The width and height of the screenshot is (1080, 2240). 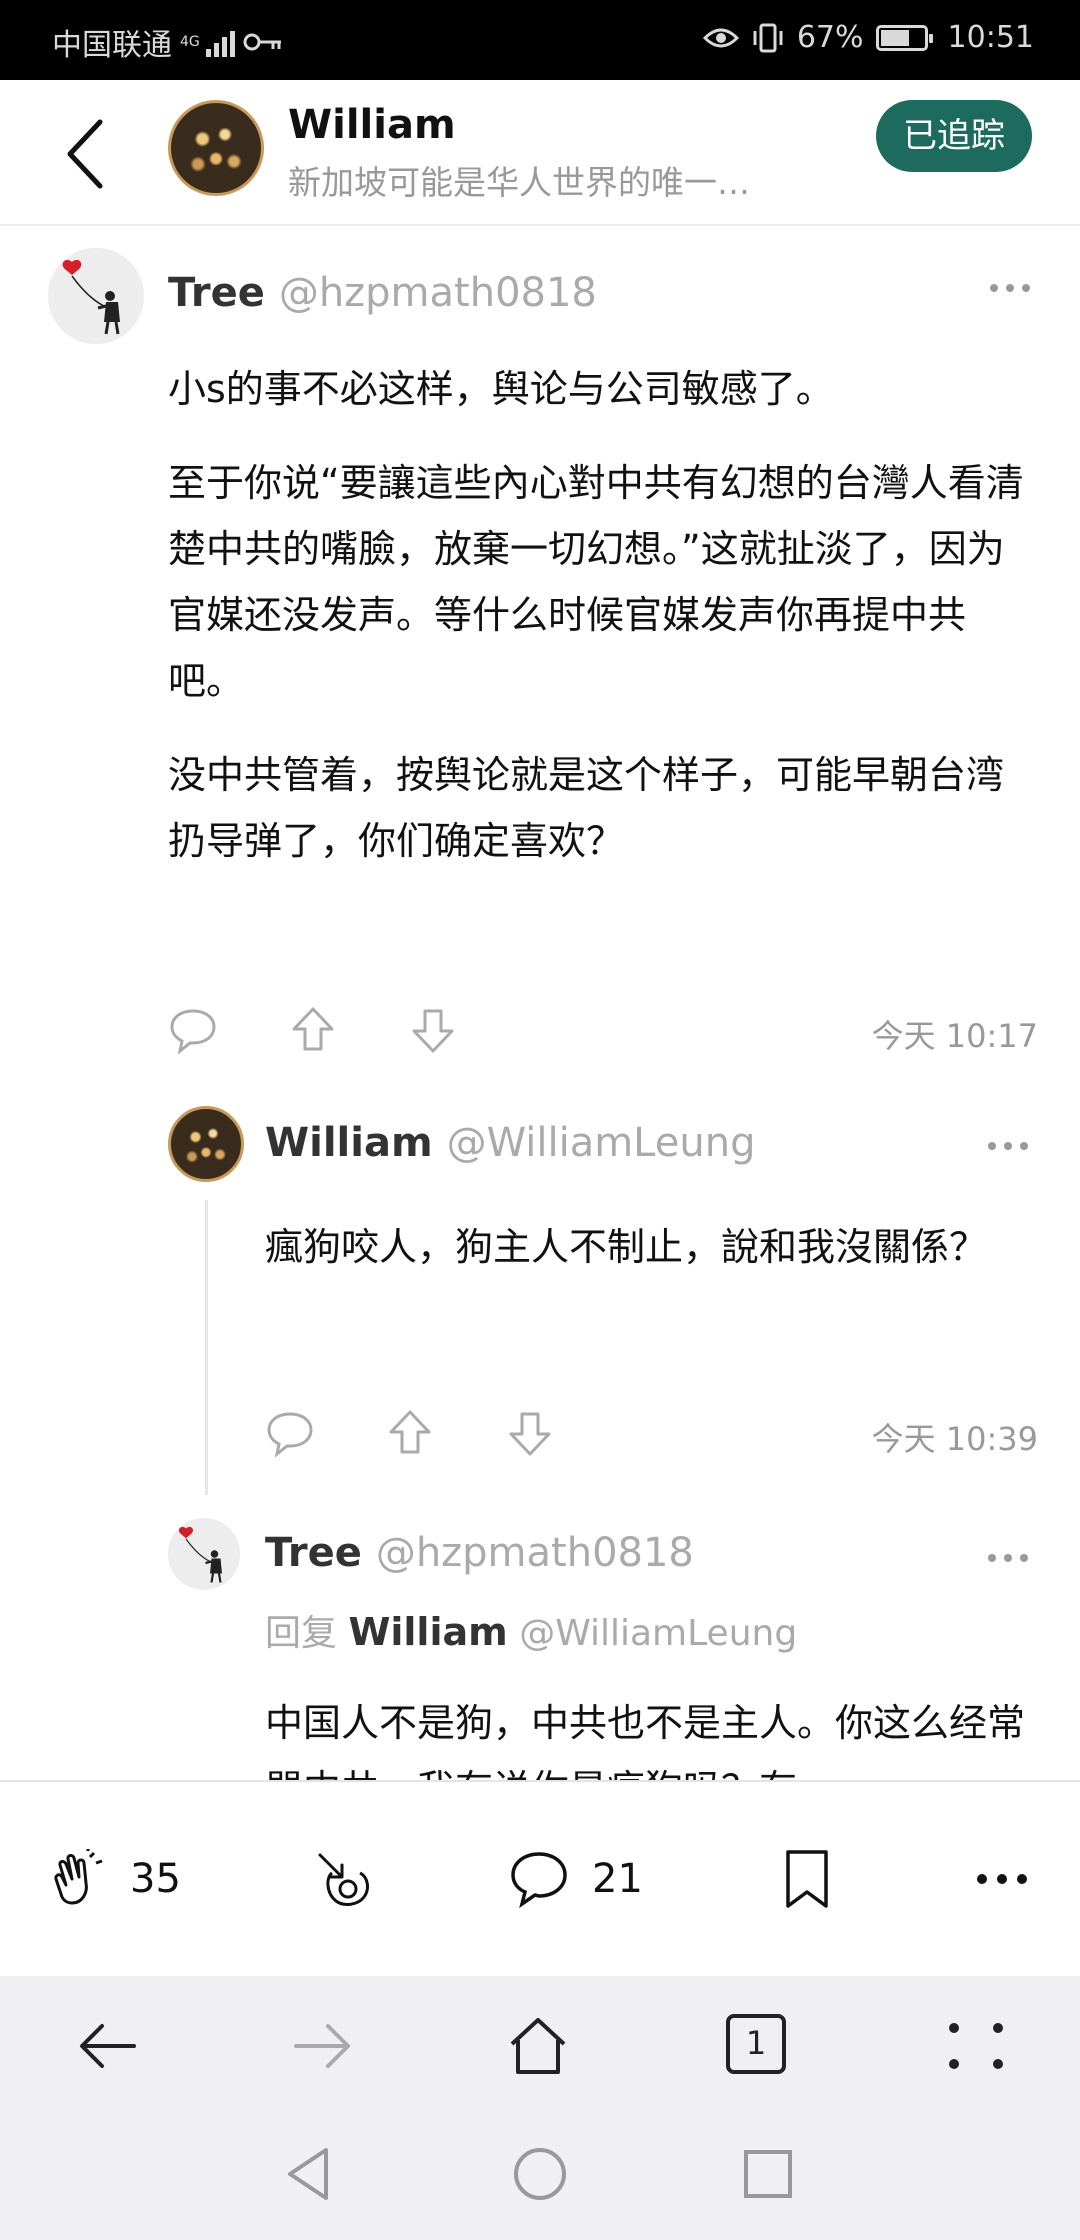 I want to click on reply-to-line: 回复 William @WilliamLeung, so click(x=531, y=1630).